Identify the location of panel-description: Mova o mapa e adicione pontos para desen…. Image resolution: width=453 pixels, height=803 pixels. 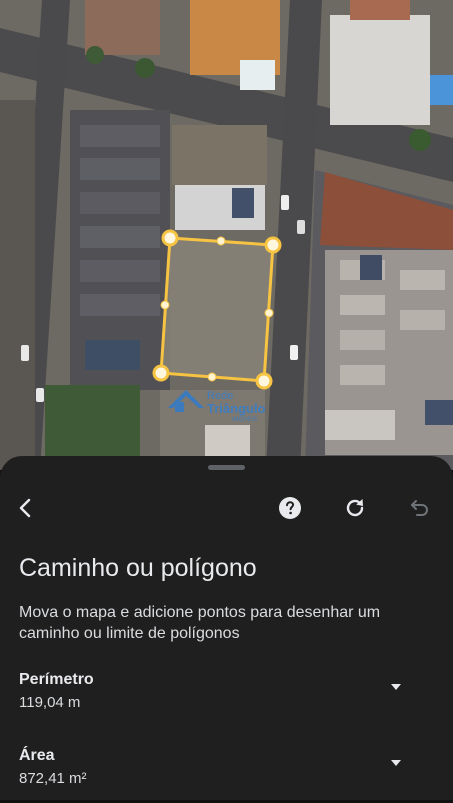
(200, 623).